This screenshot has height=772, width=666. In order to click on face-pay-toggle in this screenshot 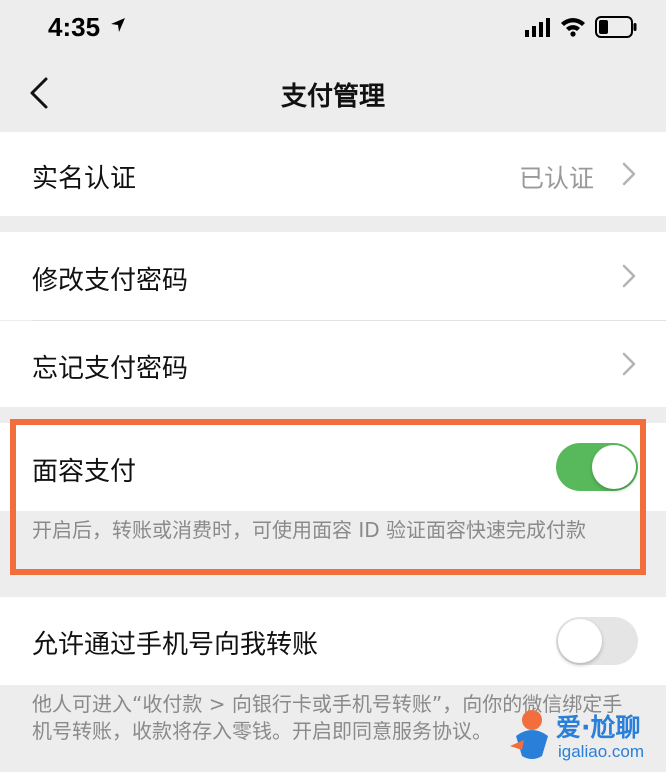, I will do `click(597, 467)`.